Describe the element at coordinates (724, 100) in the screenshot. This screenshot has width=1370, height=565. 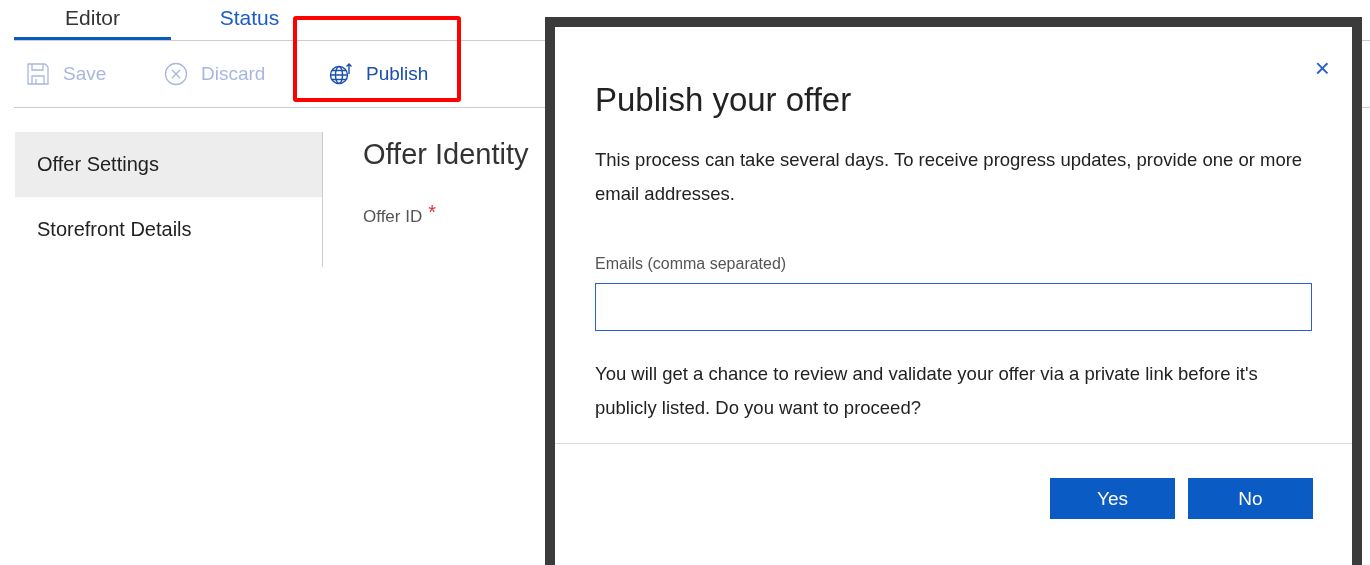
I see `dialog-title: Publish your offer` at that location.